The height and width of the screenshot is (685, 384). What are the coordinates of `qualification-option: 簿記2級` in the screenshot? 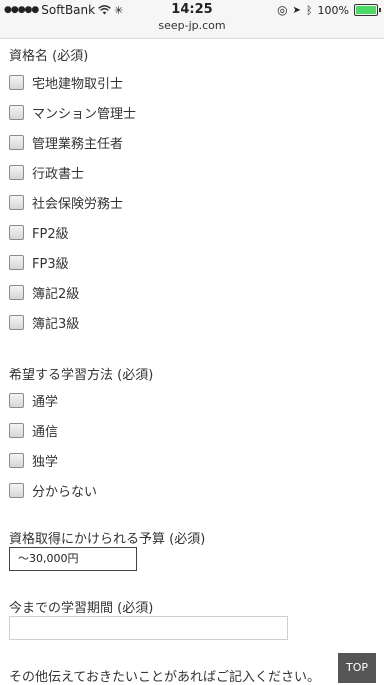 It's located at (194, 292).